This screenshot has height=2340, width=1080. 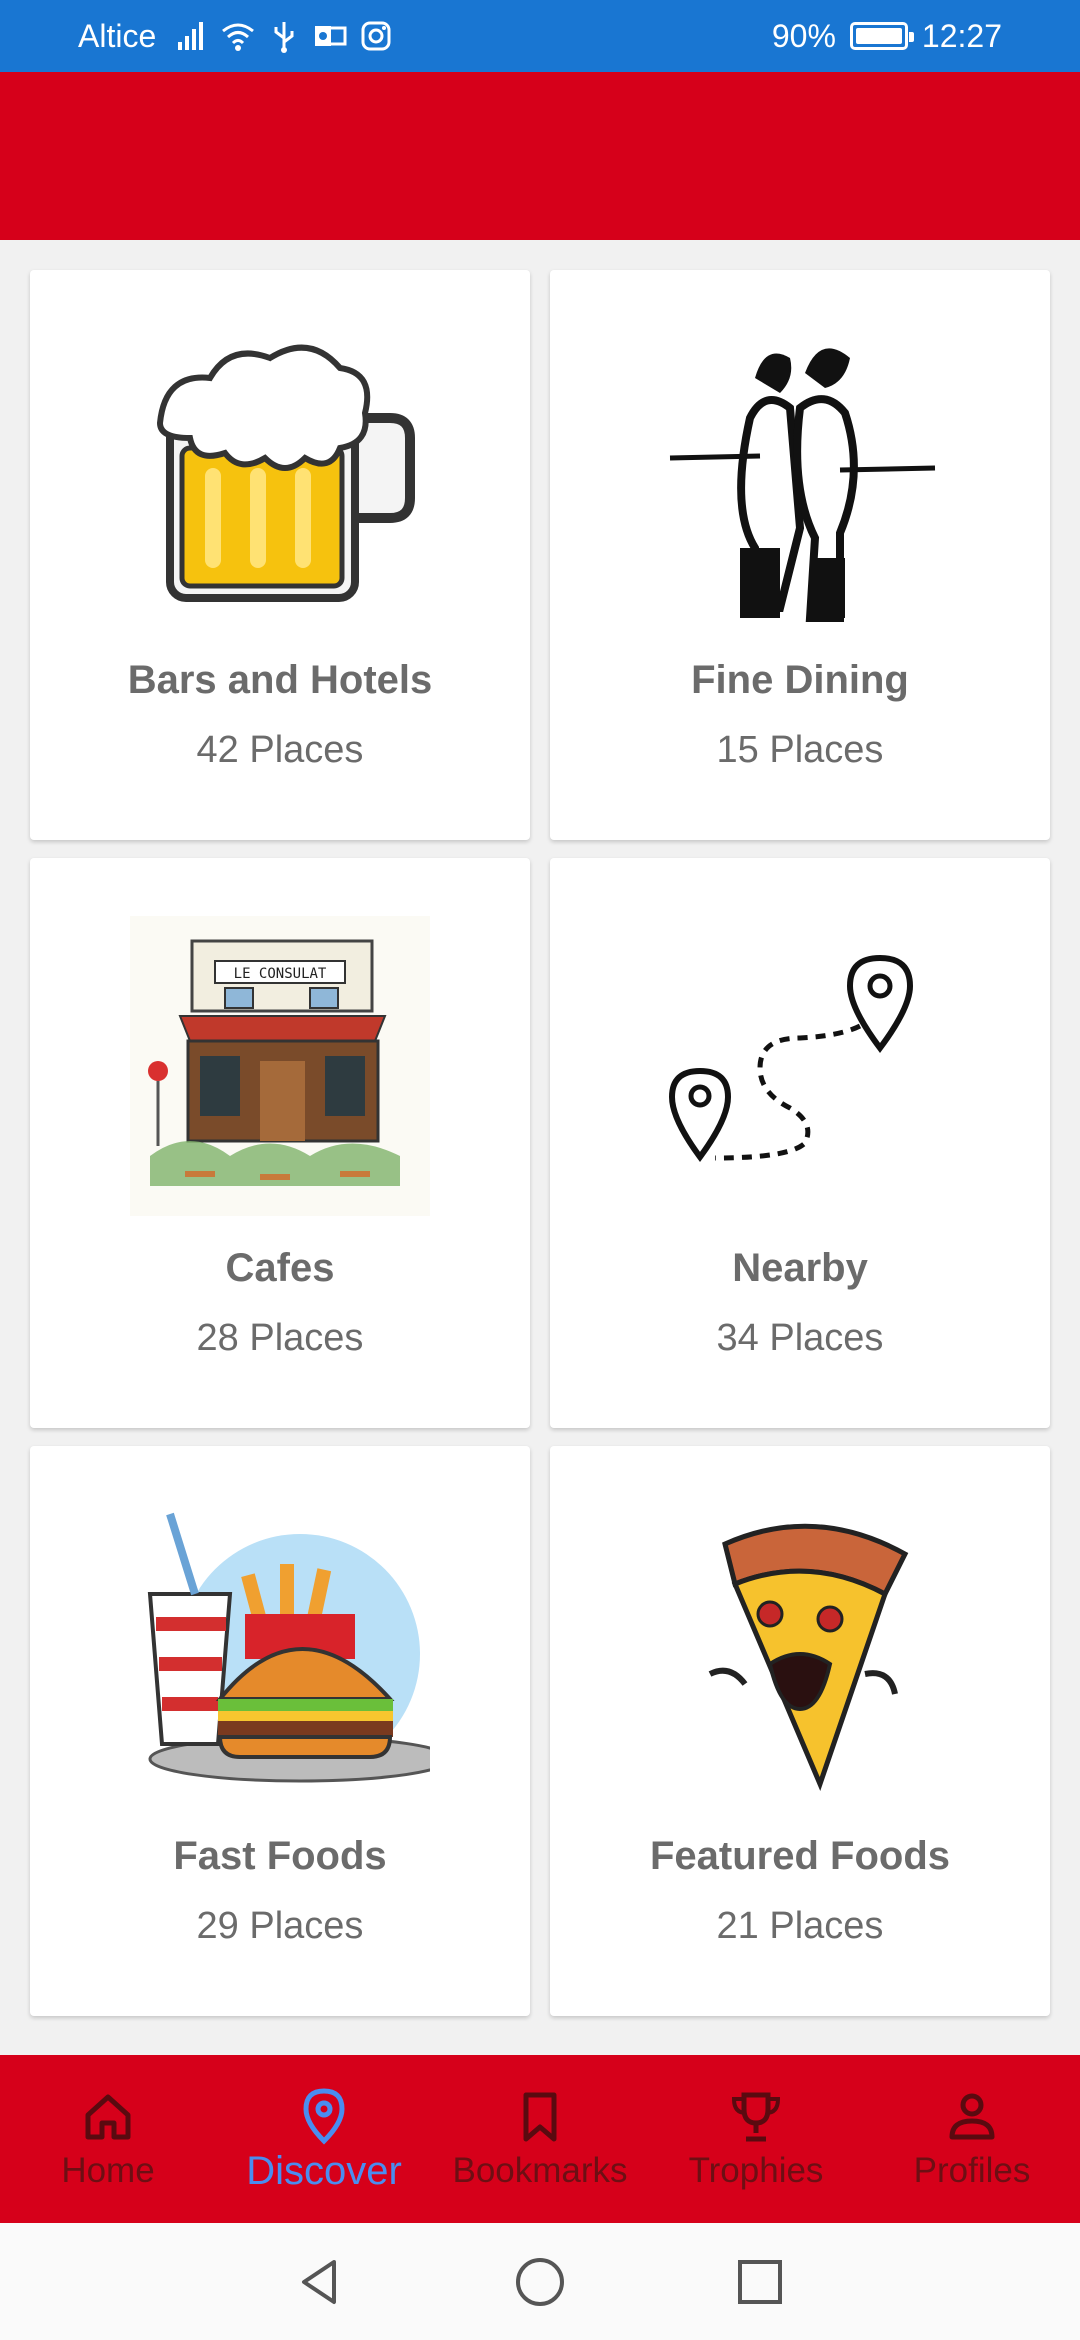 I want to click on person-icon, so click(x=972, y=2116).